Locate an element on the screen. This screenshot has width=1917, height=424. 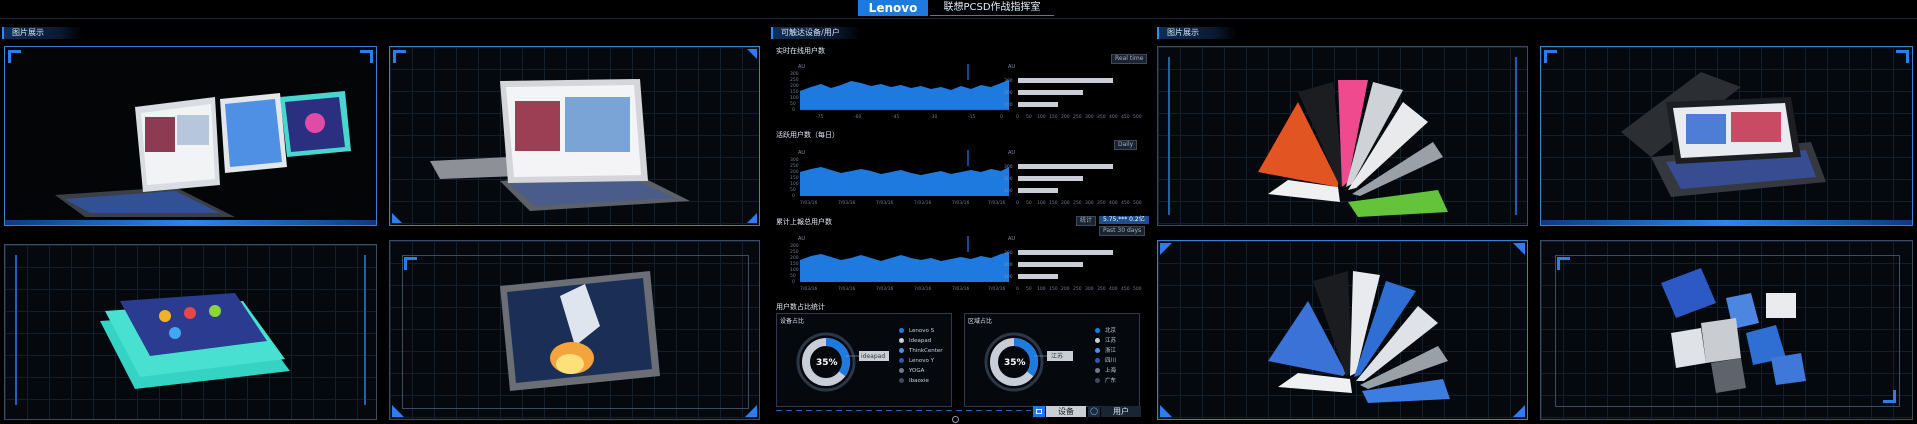
legend-item: YOGA is located at coordinates (921, 371).